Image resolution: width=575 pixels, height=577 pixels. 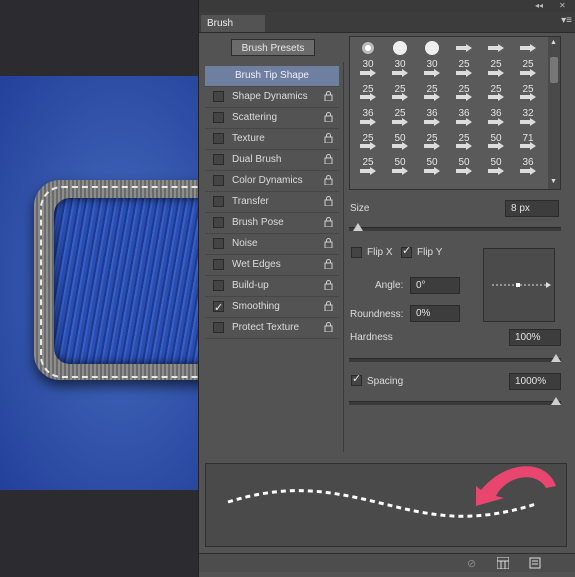 I want to click on angle-roundness-preview, so click(x=519, y=285).